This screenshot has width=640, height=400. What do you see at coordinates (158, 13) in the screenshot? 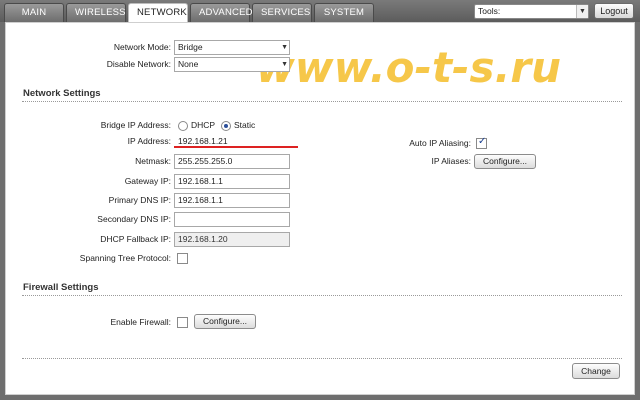
I see `tab-network: NETWORK` at bounding box center [158, 13].